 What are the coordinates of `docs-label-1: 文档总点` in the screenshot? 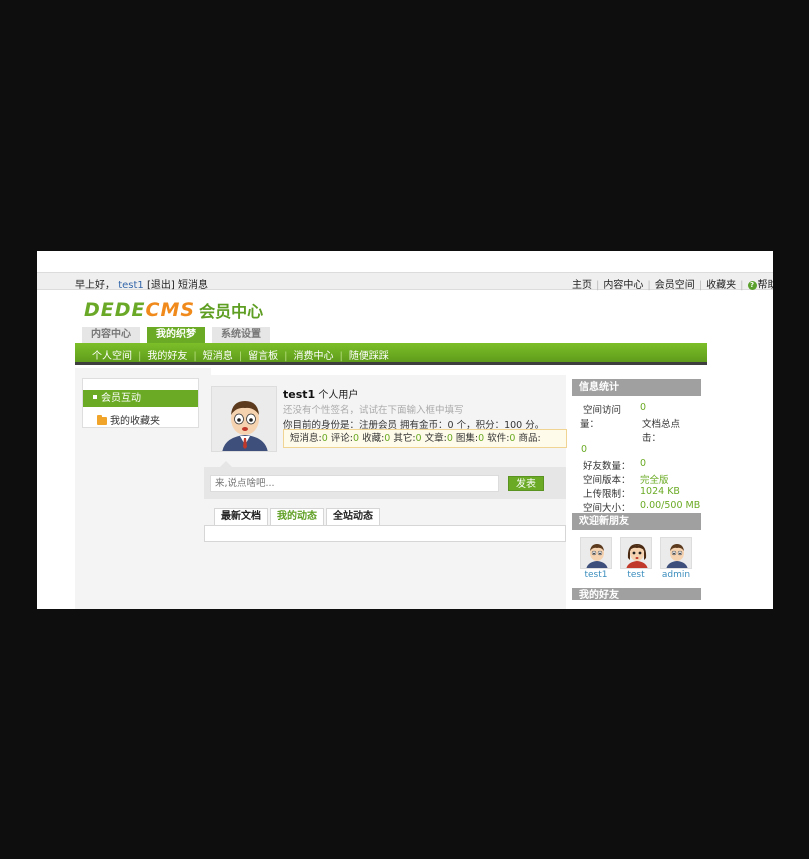 It's located at (661, 424).